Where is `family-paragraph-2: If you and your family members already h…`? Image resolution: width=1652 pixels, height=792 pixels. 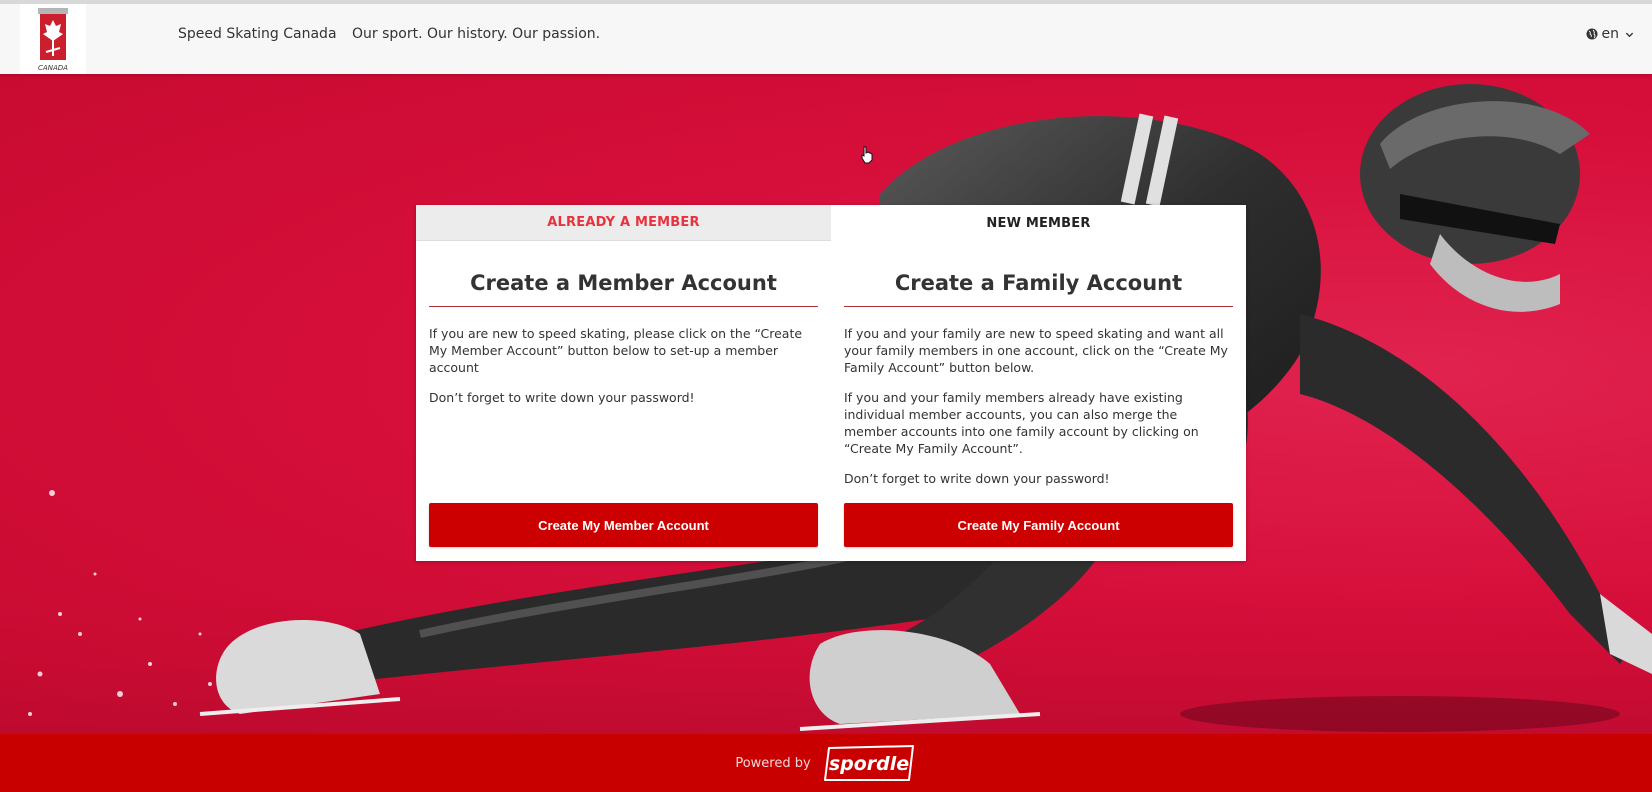
family-paragraph-2: If you and your family members already h… is located at coordinates (1021, 423).